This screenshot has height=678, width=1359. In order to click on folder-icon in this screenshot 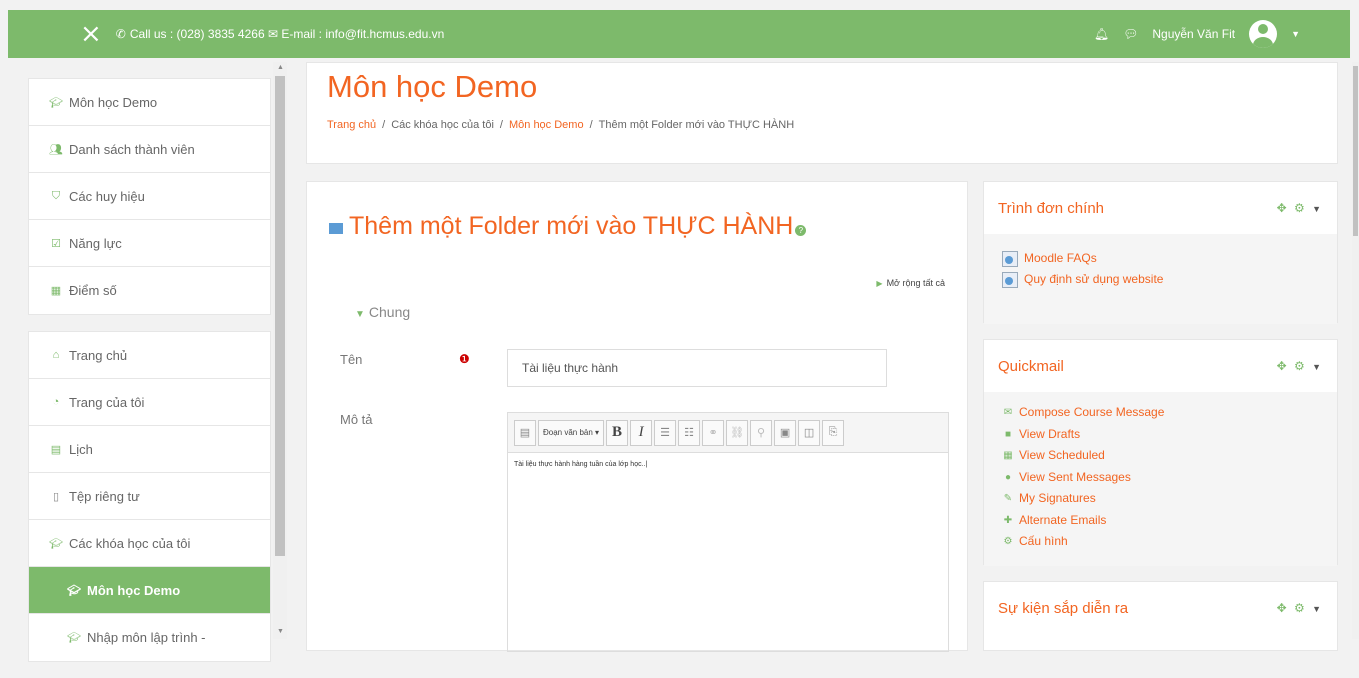, I will do `click(336, 228)`.